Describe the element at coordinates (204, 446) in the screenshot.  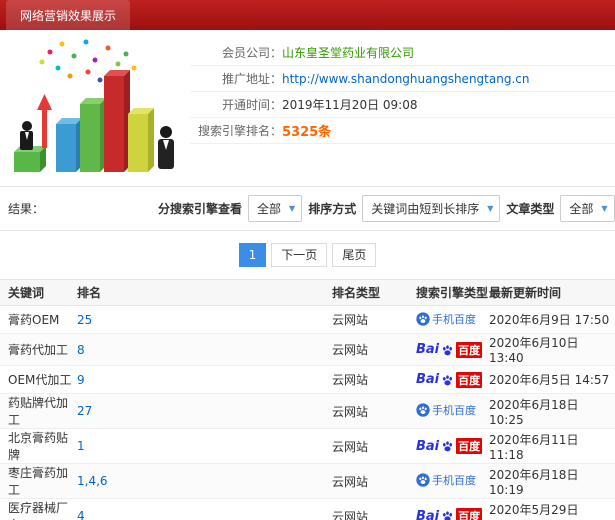
I see `rank-cell: 1` at that location.